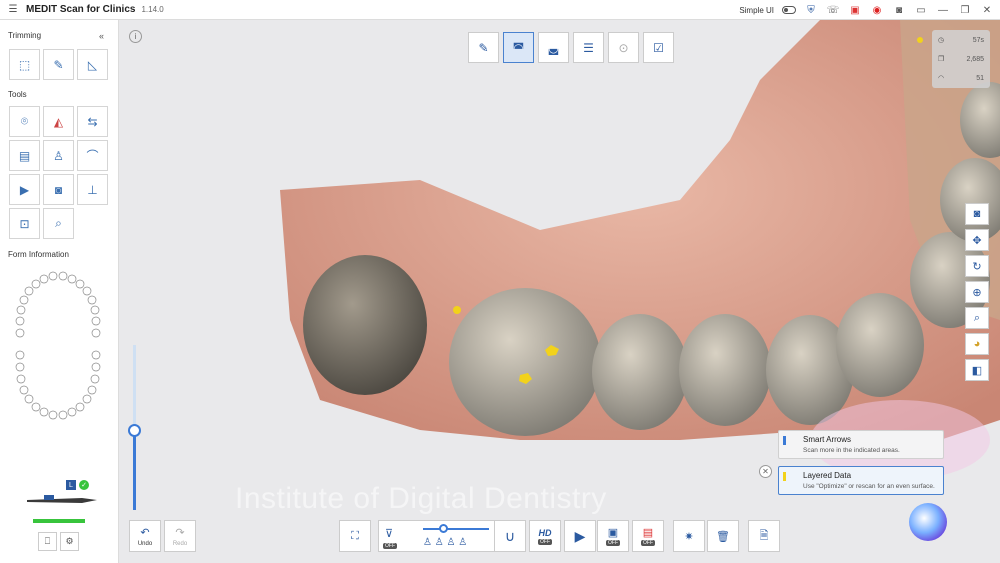 This screenshot has width=1000, height=563. I want to click on capture-tool: ◙, so click(58, 189).